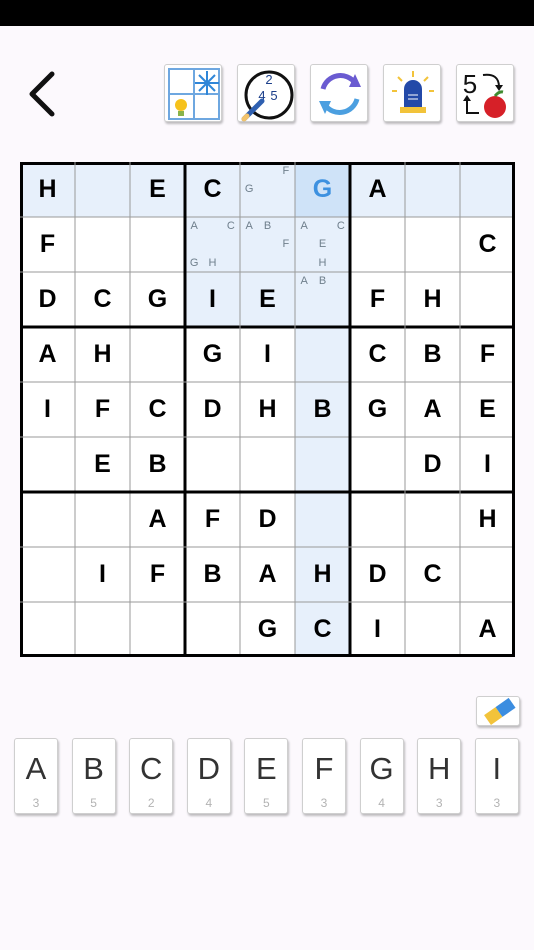  I want to click on cell-r1c1: H, so click(47, 189).